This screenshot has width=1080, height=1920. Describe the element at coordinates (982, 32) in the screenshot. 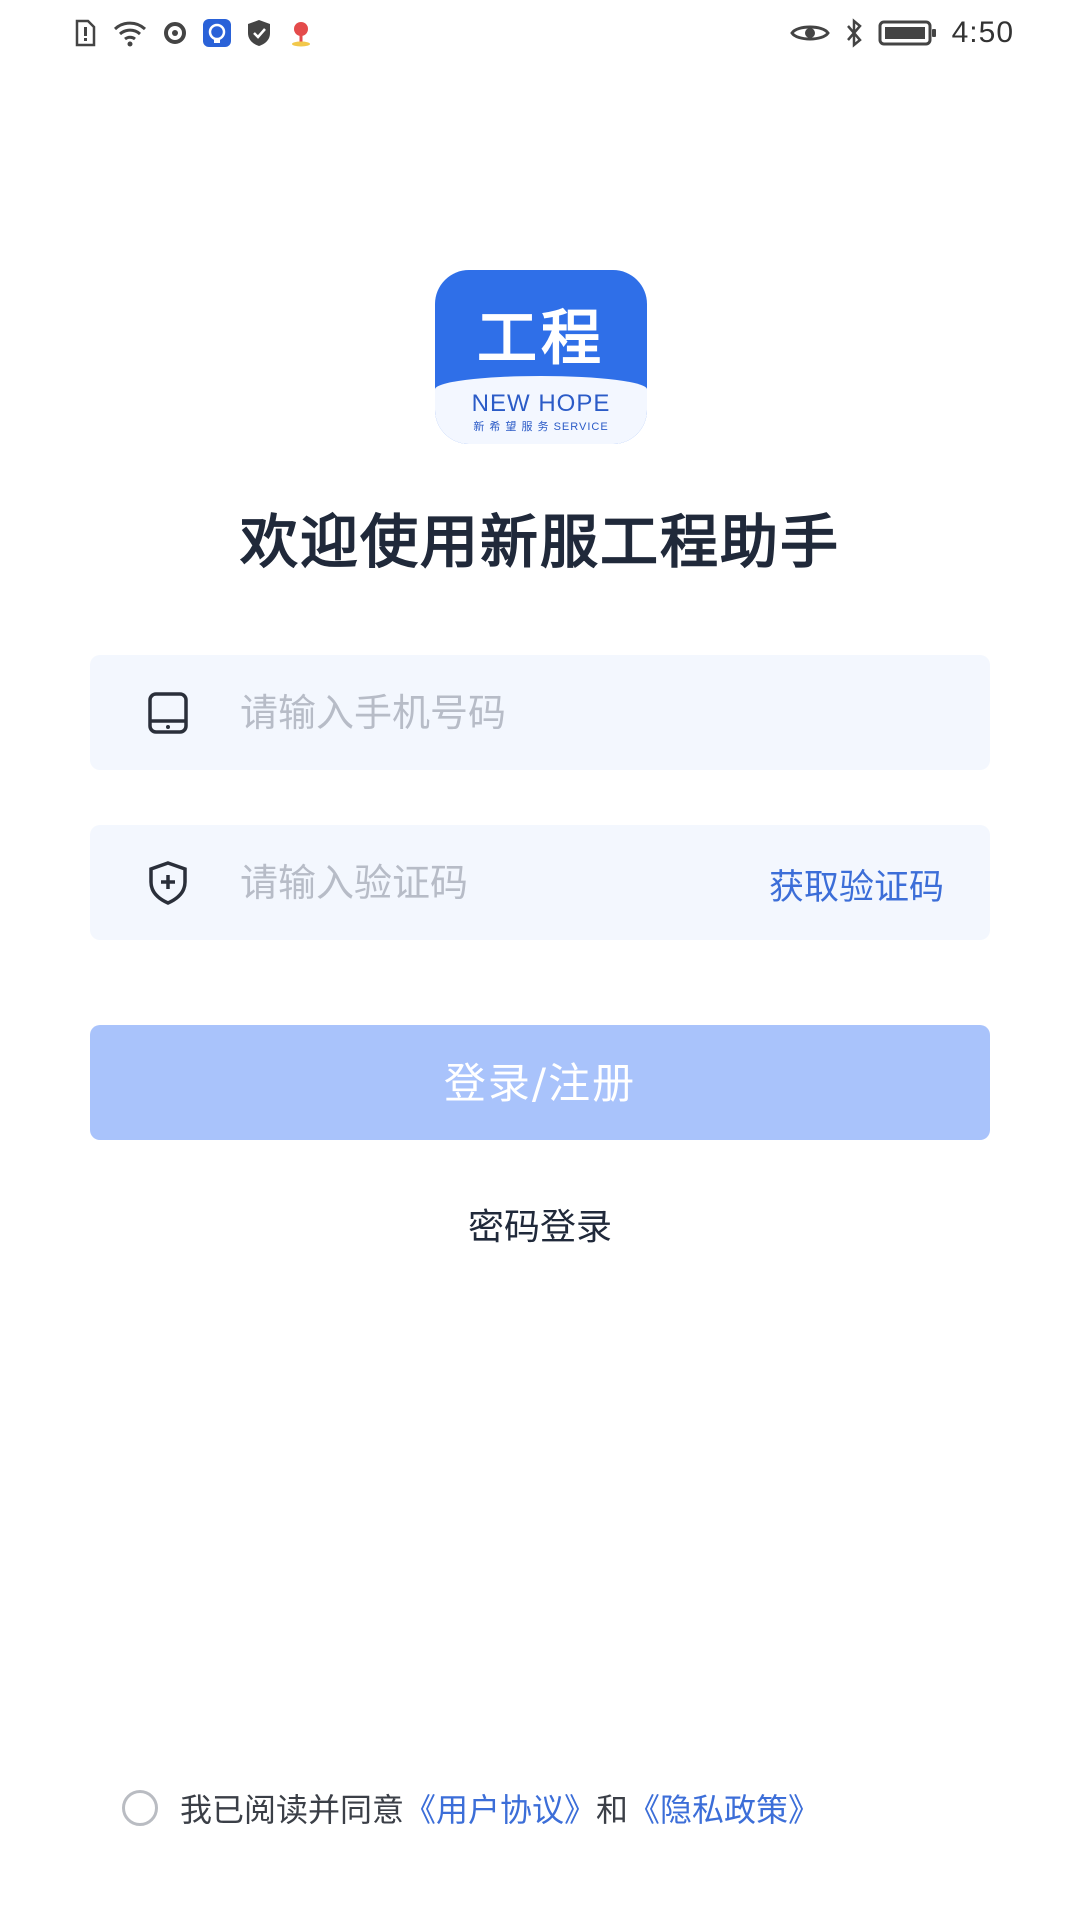

I see `status-time: 4:50` at that location.